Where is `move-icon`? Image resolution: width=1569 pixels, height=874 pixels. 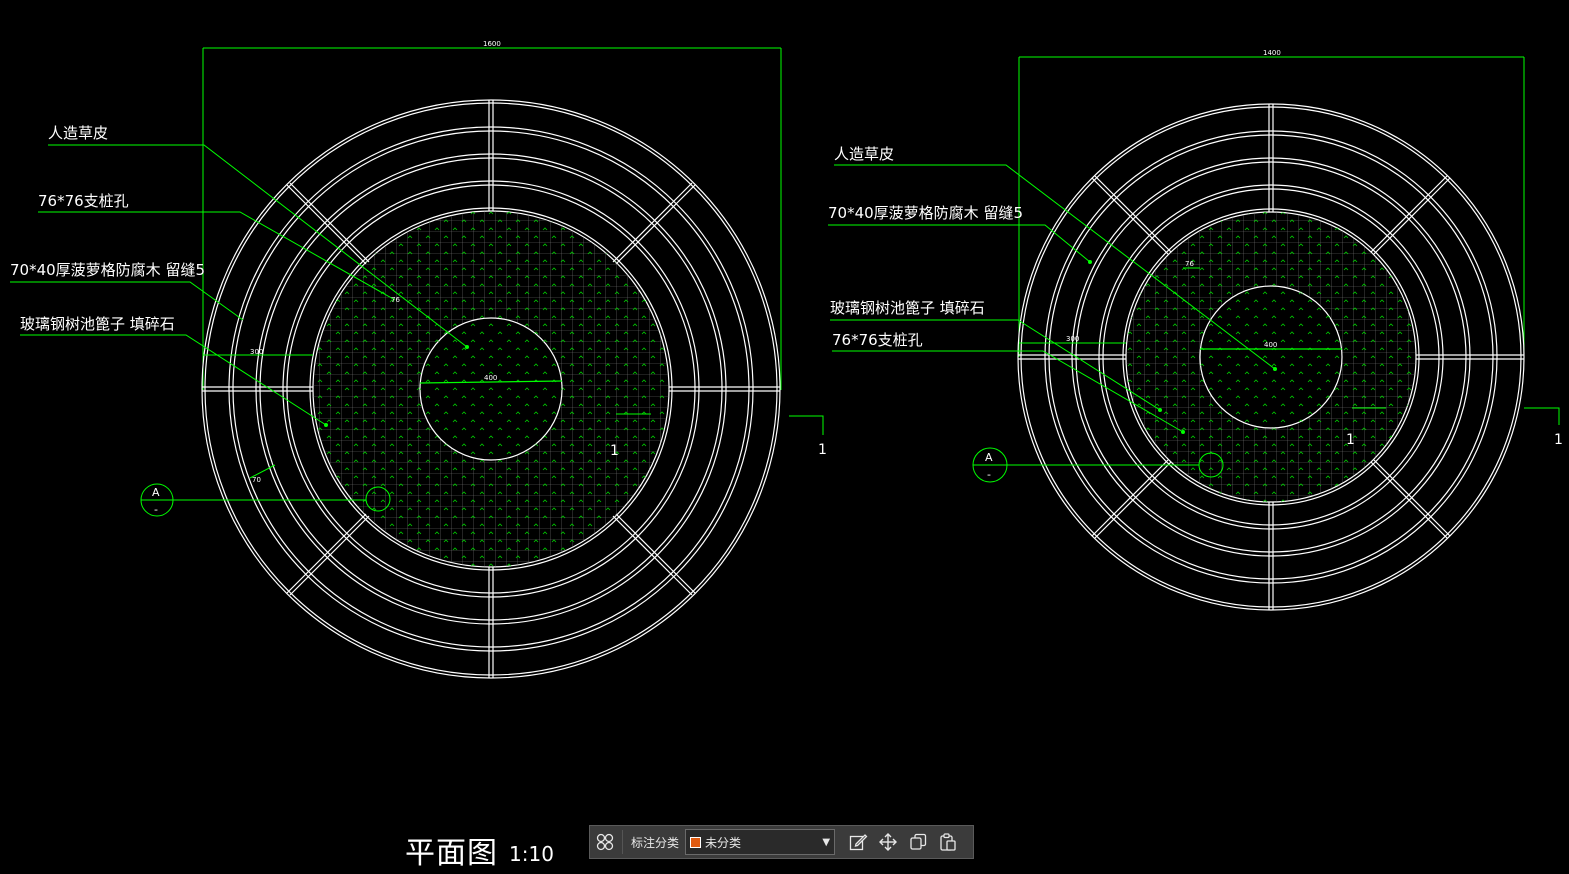 move-icon is located at coordinates (888, 842).